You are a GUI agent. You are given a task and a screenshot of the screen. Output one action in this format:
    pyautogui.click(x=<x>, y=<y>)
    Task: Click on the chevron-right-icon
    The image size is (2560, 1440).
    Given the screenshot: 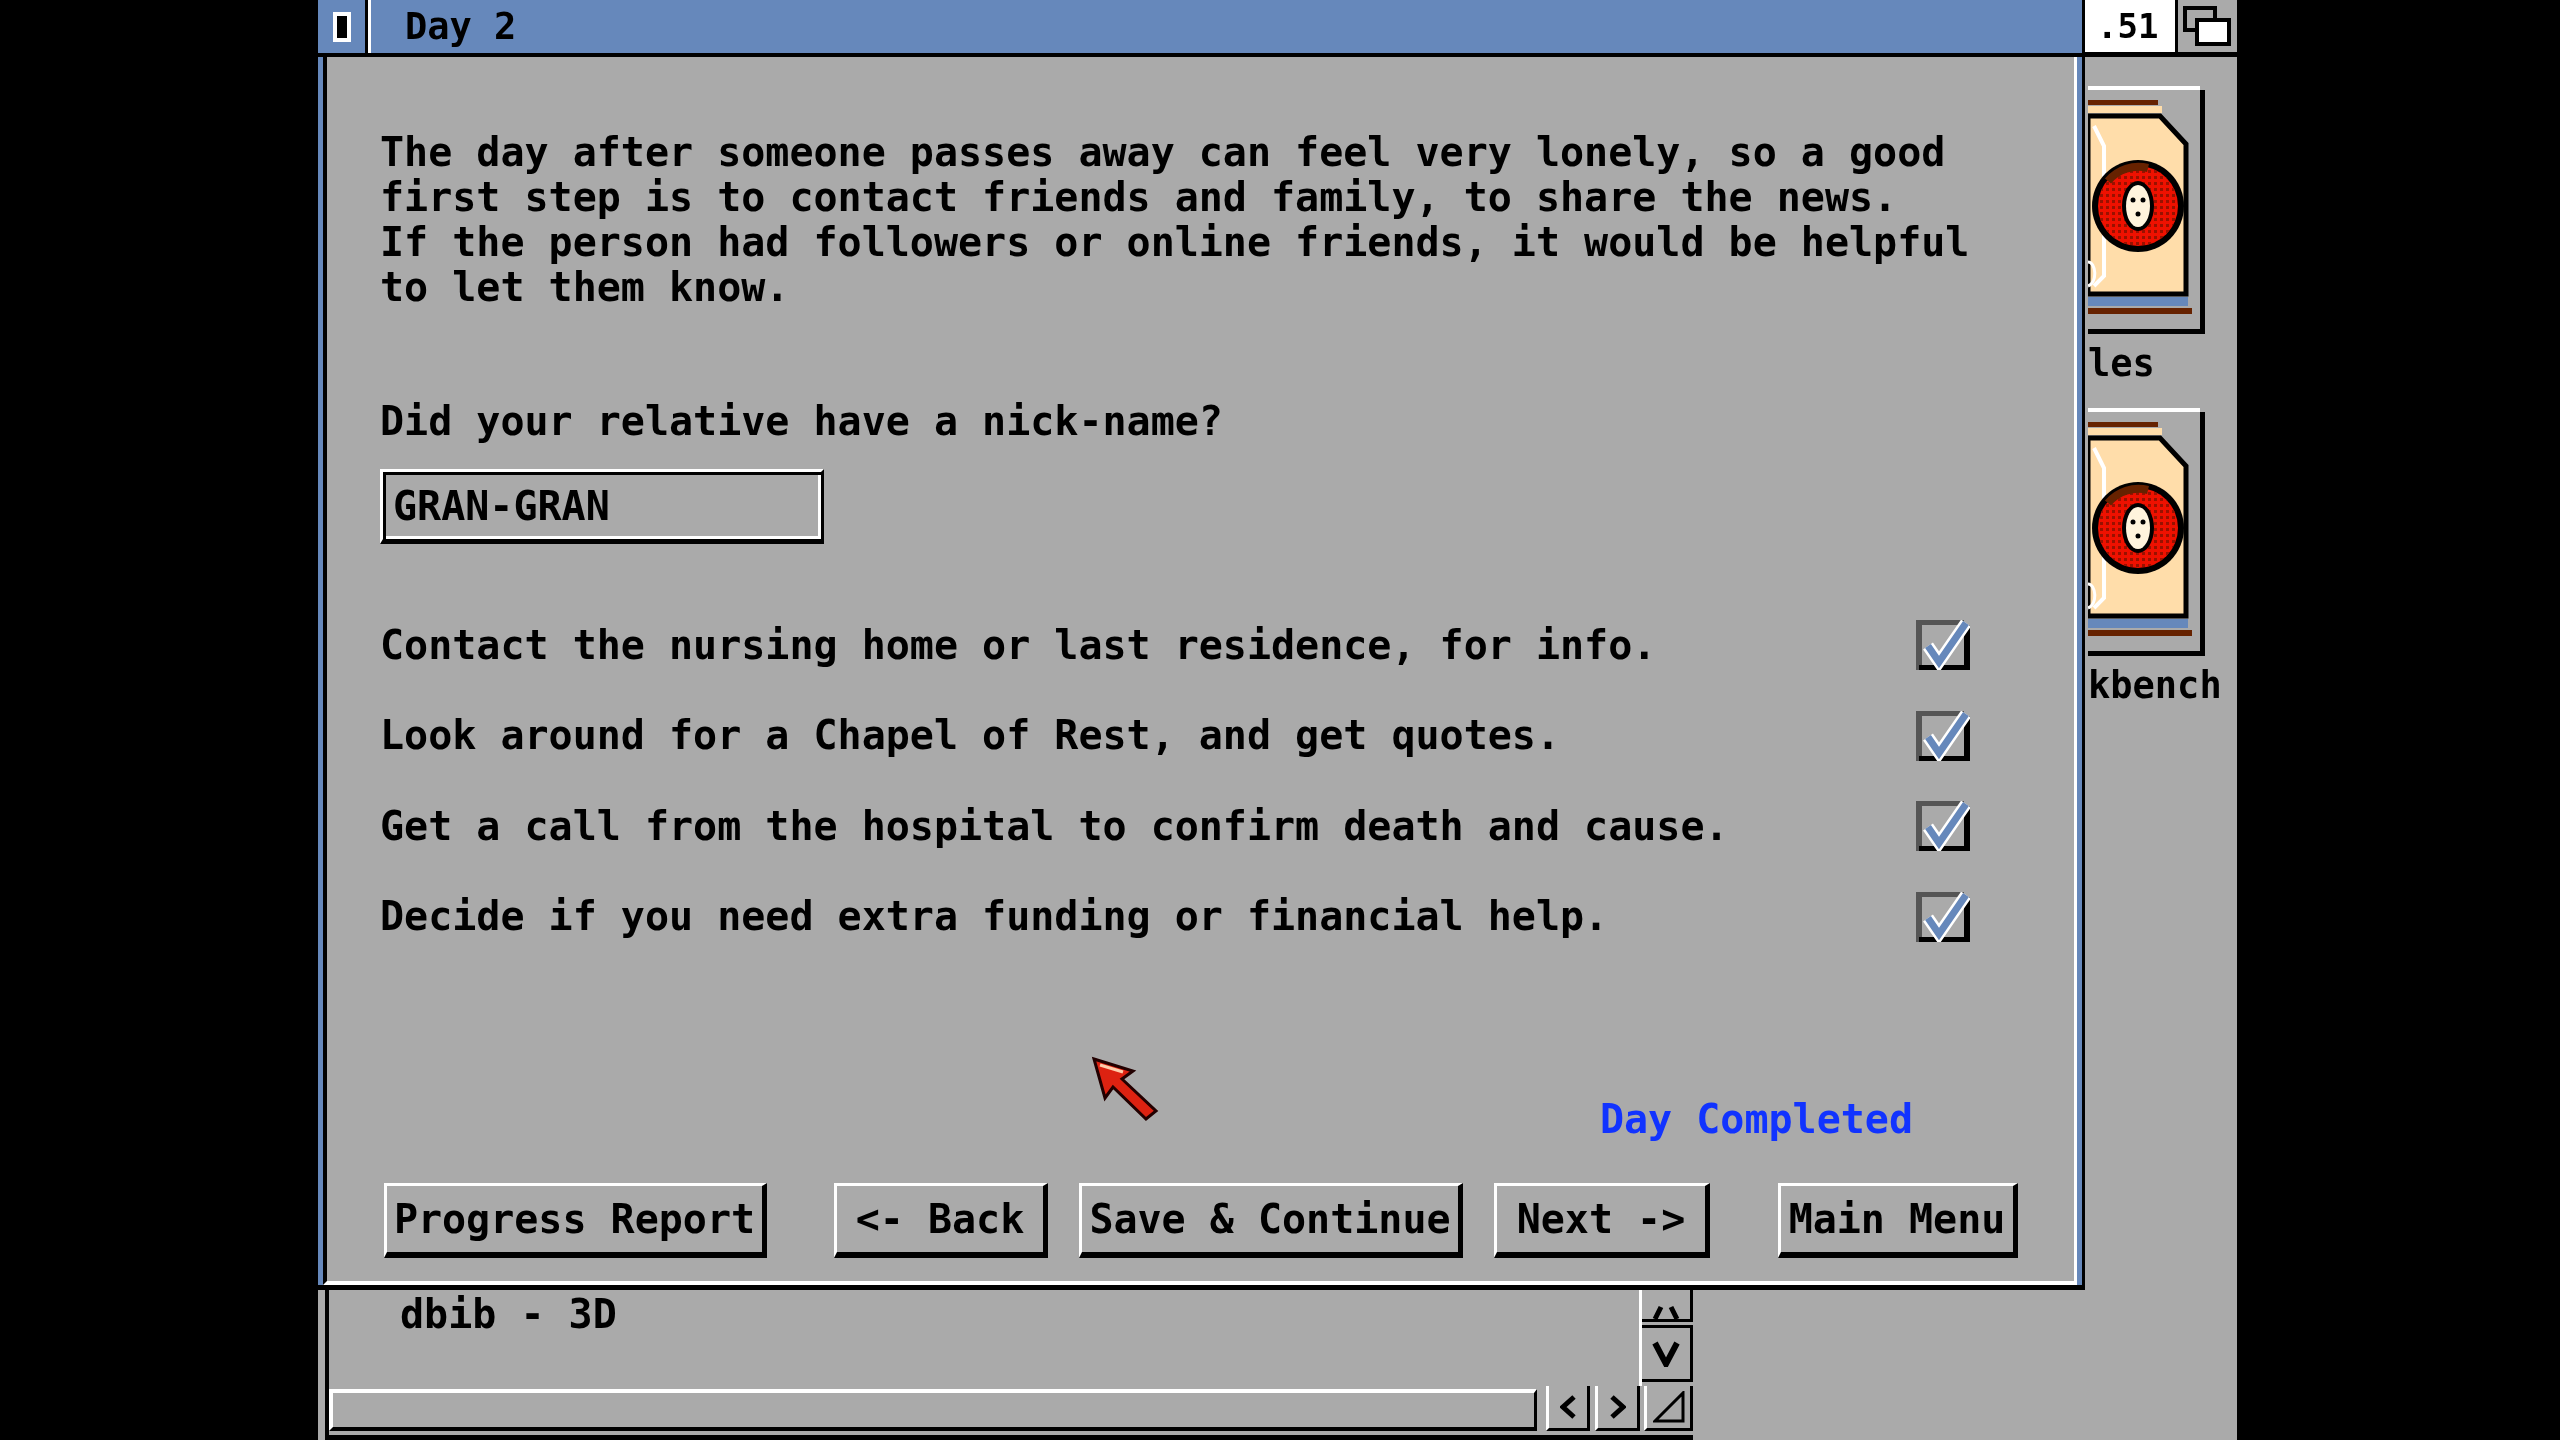 What is the action you would take?
    pyautogui.click(x=1617, y=1407)
    